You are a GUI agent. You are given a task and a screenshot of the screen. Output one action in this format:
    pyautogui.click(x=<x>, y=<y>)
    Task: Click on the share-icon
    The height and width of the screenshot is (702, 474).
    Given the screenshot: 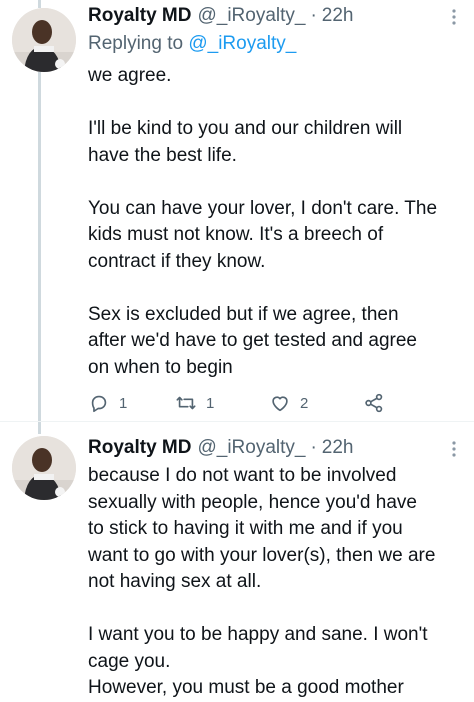 What is the action you would take?
    pyautogui.click(x=374, y=403)
    